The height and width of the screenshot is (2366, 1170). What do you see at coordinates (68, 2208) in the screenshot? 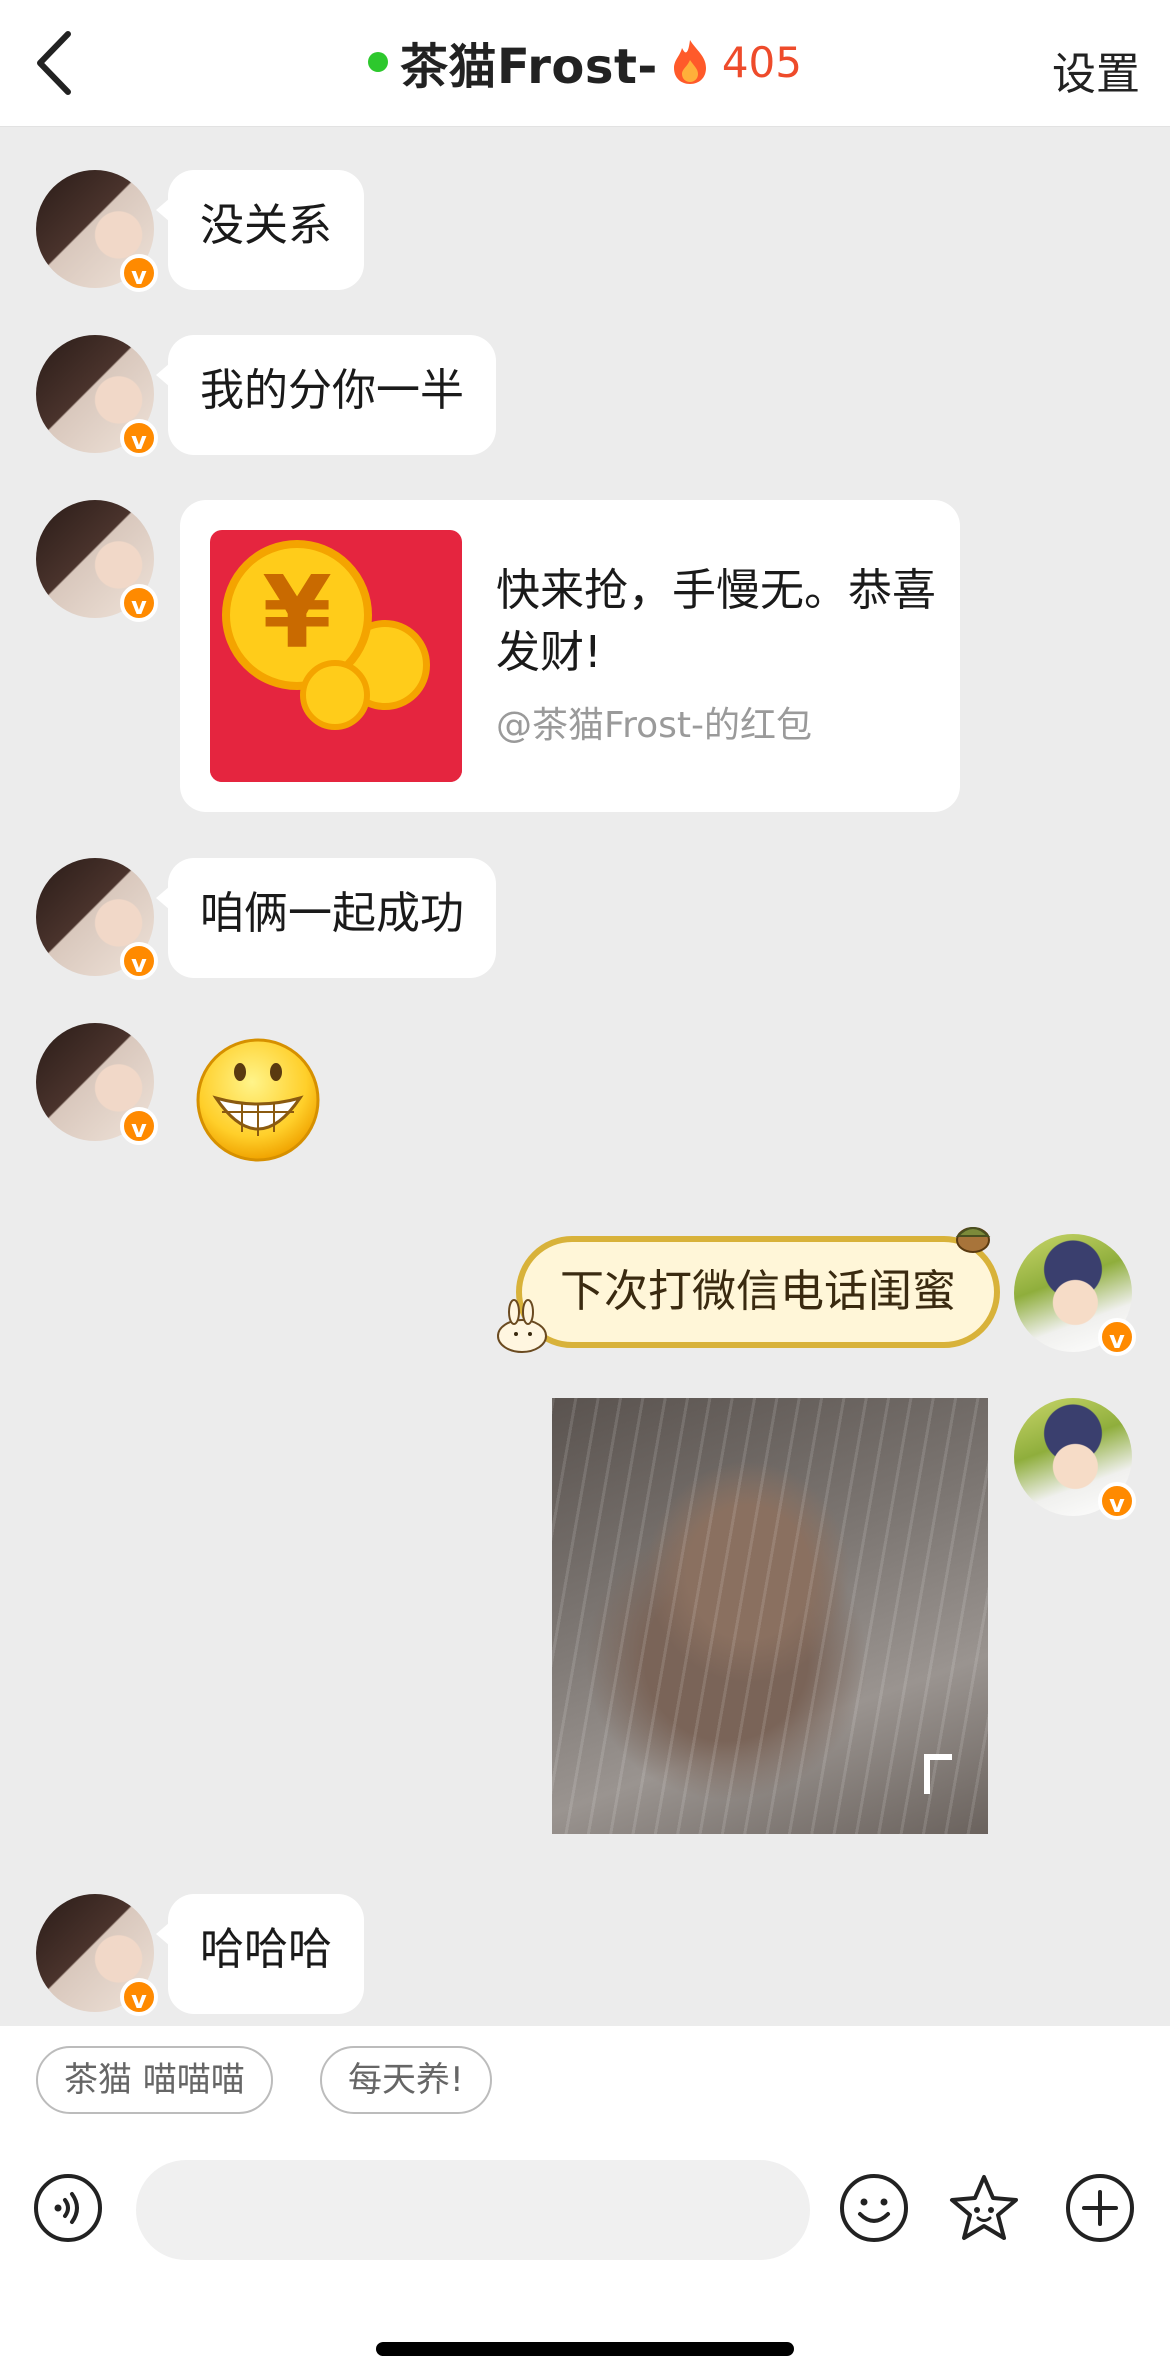
I see `voice-input-icon` at bounding box center [68, 2208].